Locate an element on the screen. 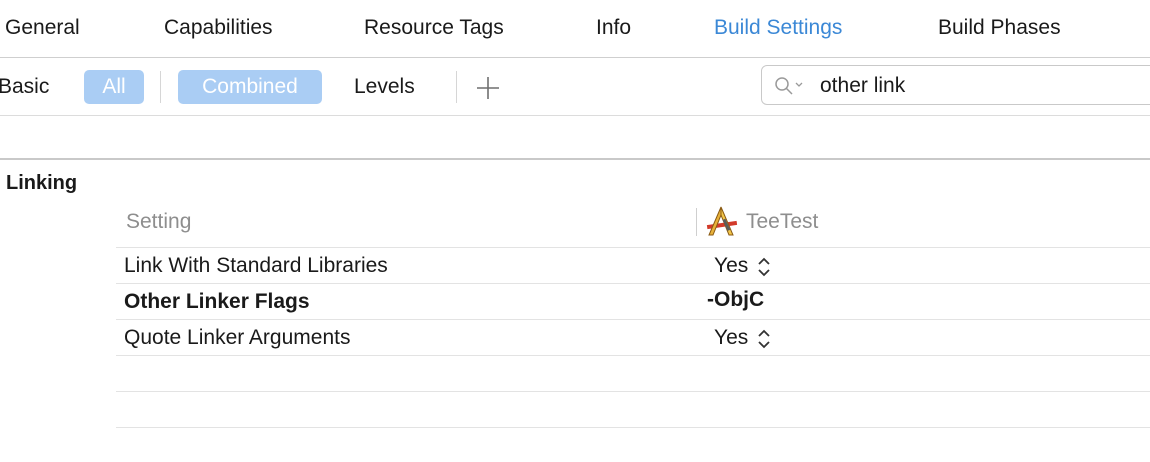 The image size is (1150, 462). add-setting-button is located at coordinates (488, 88).